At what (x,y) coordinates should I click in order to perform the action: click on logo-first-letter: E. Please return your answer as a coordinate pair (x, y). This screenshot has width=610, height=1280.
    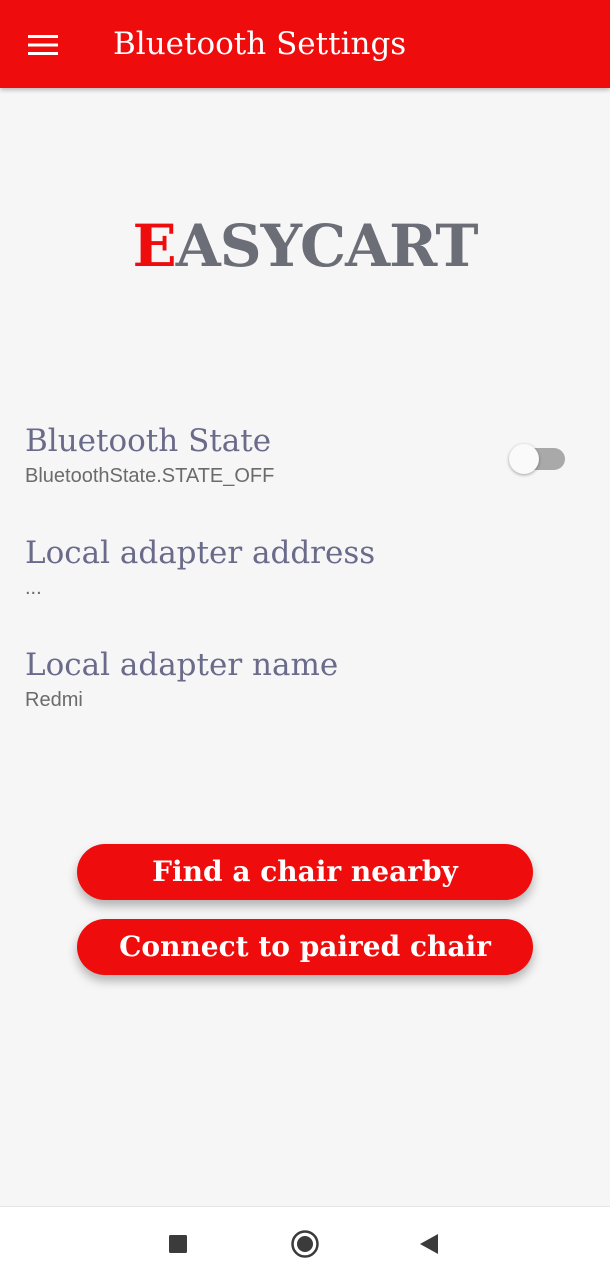
    Looking at the image, I should click on (154, 246).